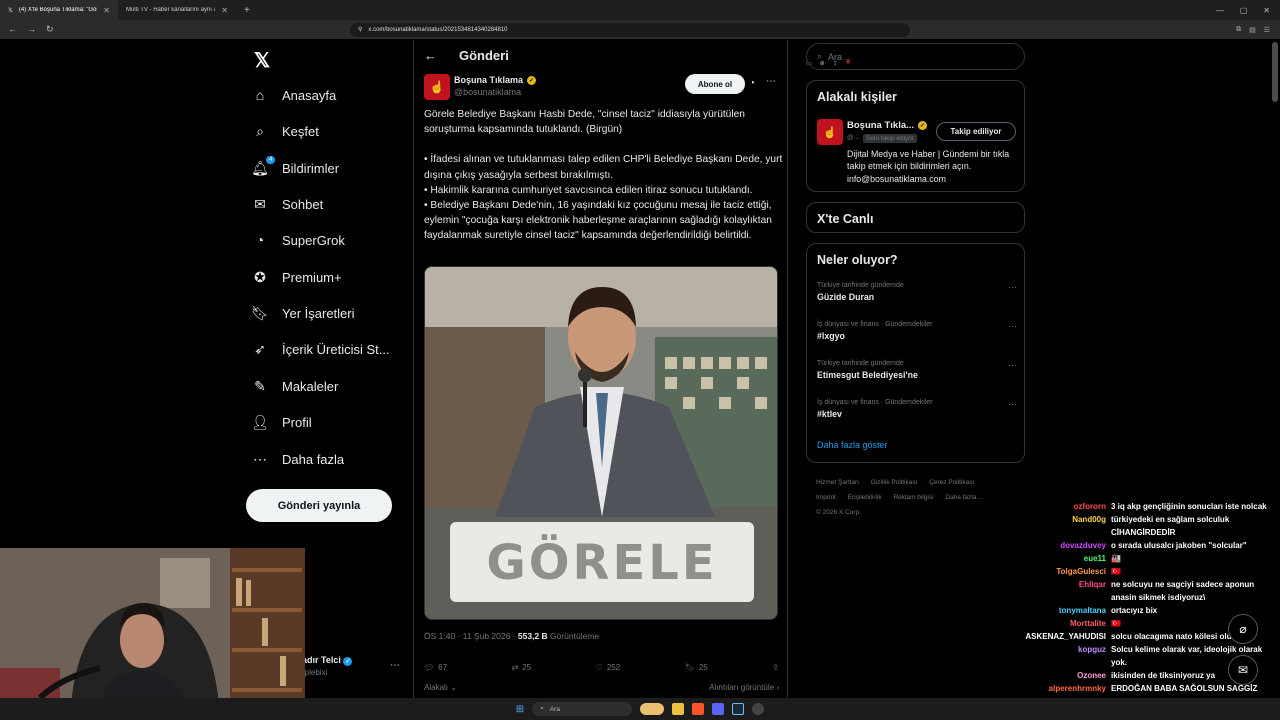 This screenshot has width=1280, height=720. What do you see at coordinates (532, 636) in the screenshot?
I see `view-count: 553,2 B` at bounding box center [532, 636].